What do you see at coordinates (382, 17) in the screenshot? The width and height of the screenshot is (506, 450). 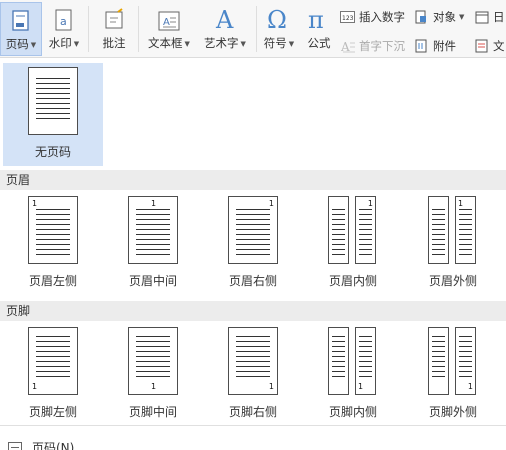 I see `insert-number-label: 插入数字` at bounding box center [382, 17].